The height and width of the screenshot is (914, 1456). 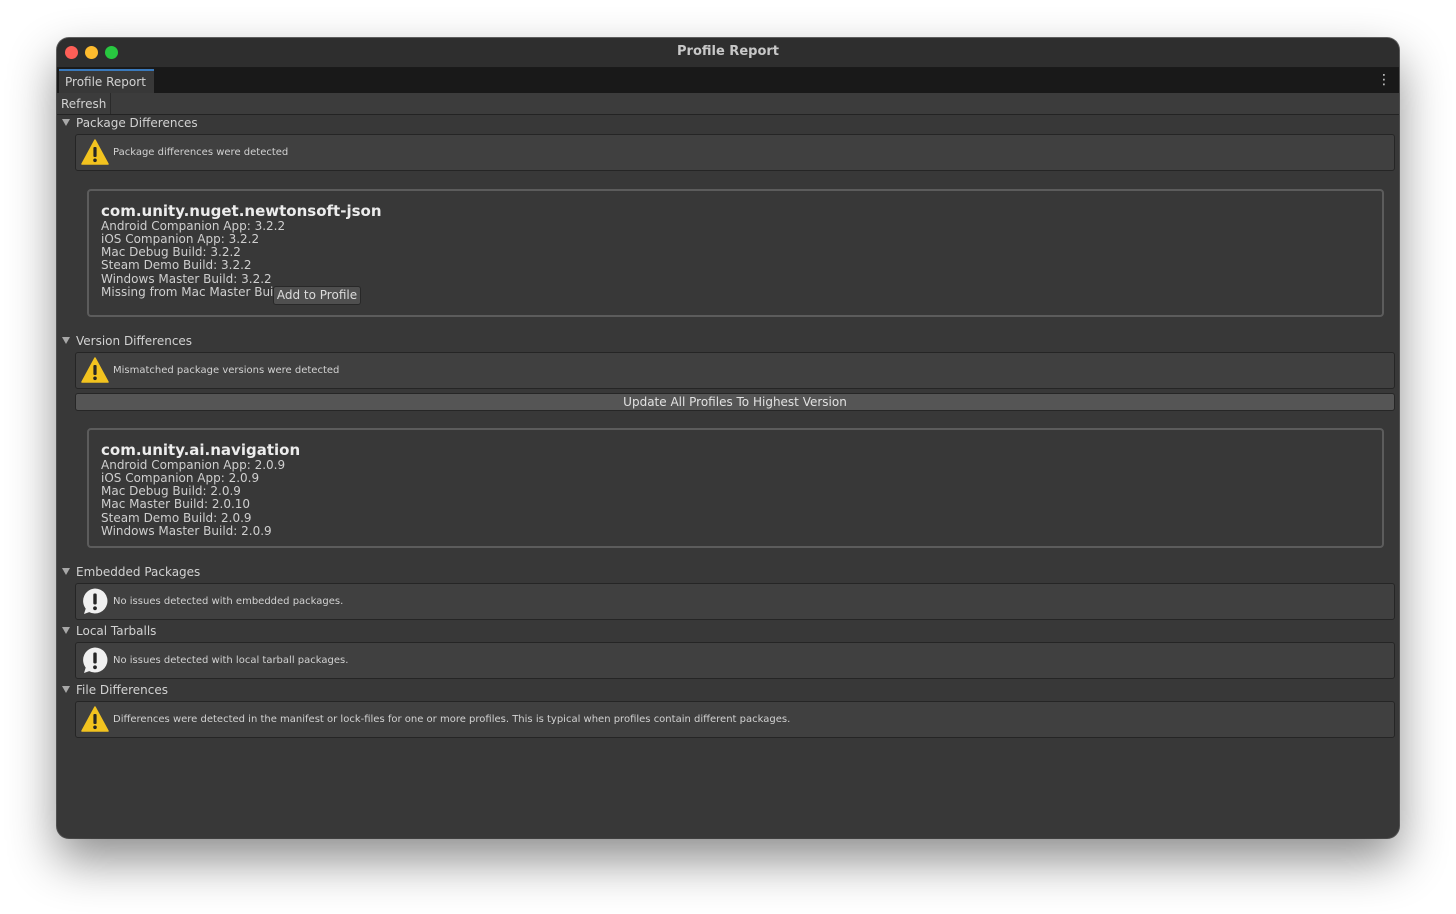 What do you see at coordinates (193, 292) in the screenshot?
I see `missing-profile-text: Missing from Mac Master Build` at bounding box center [193, 292].